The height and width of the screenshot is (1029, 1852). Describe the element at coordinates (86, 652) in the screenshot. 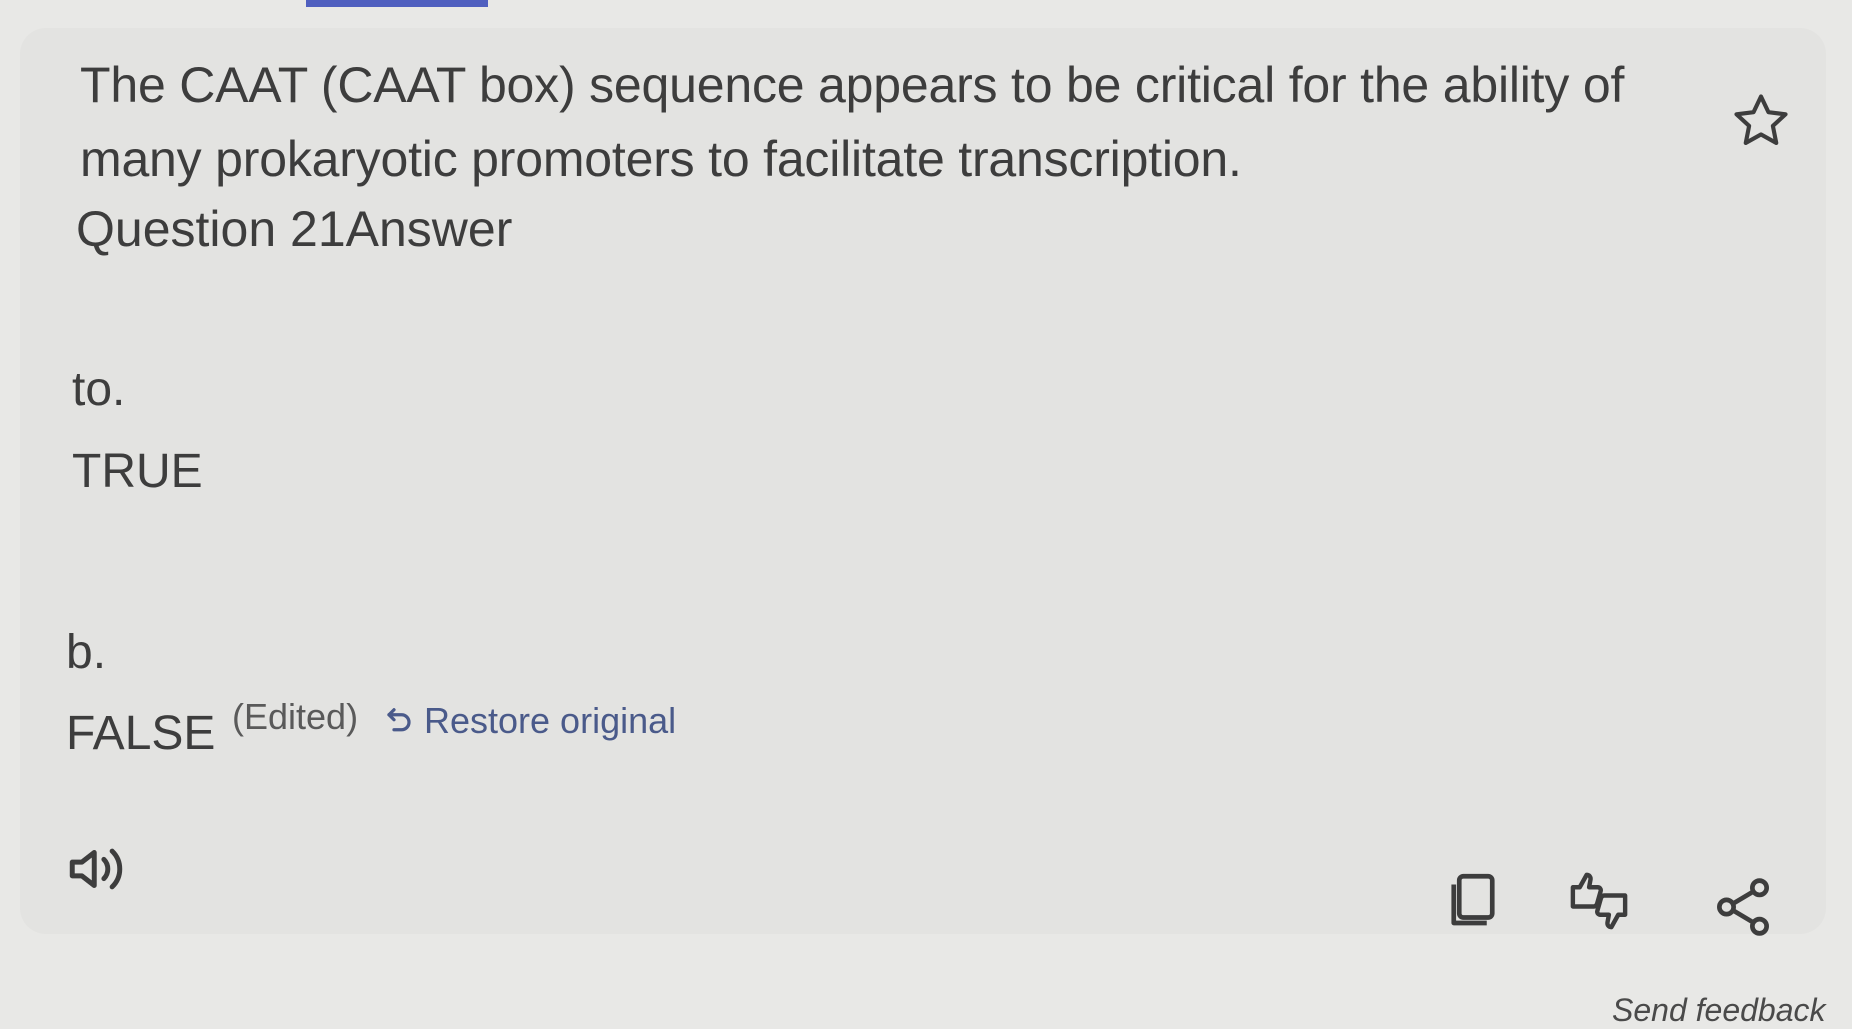

I see `option-b-letter: b.` at that location.